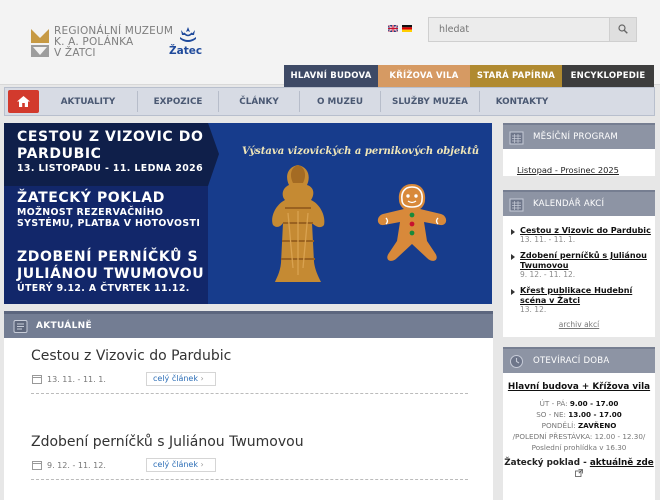  Describe the element at coordinates (579, 447) in the screenshot. I see `last-tour: Poslední prohlídka v 16.30` at that location.